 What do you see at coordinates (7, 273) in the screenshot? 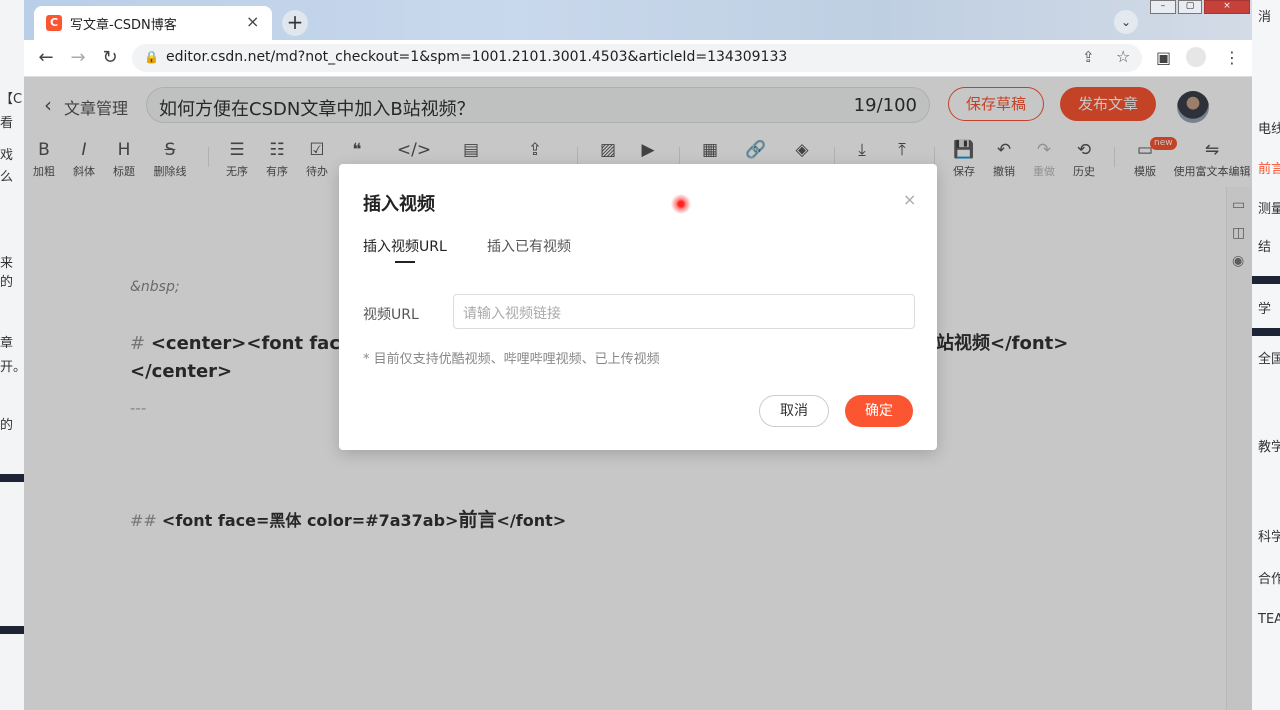
I see `left-fragment: 来的` at bounding box center [7, 273].